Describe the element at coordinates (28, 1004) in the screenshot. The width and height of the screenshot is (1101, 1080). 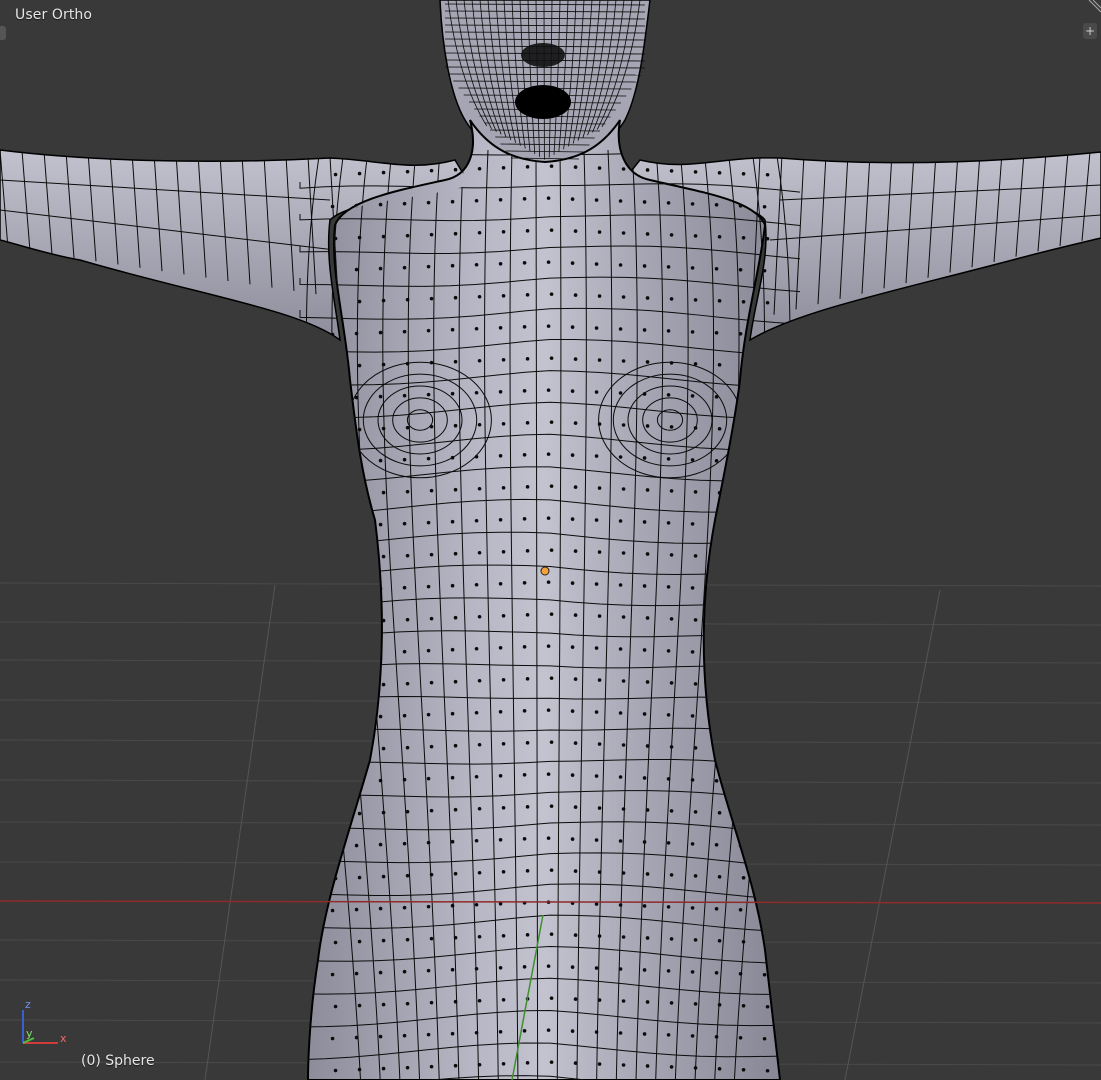
I see `axis-z-label: z` at that location.